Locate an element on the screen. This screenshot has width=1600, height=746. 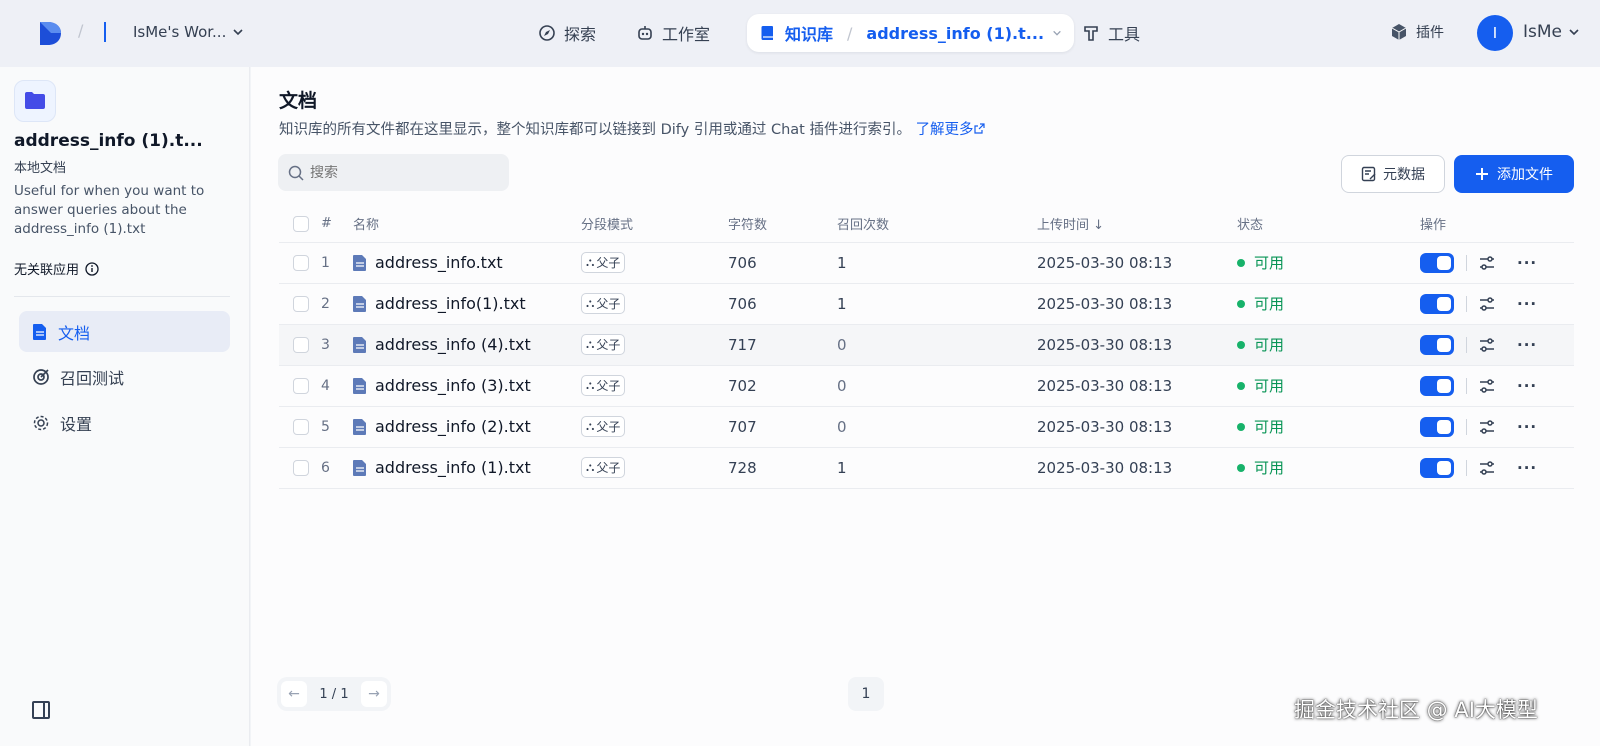
document-icon is located at coordinates (39, 331).